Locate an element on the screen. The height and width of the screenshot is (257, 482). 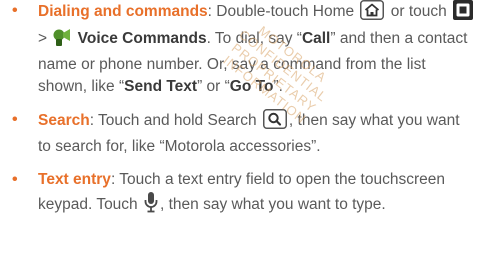
home-icon is located at coordinates (372, 13).